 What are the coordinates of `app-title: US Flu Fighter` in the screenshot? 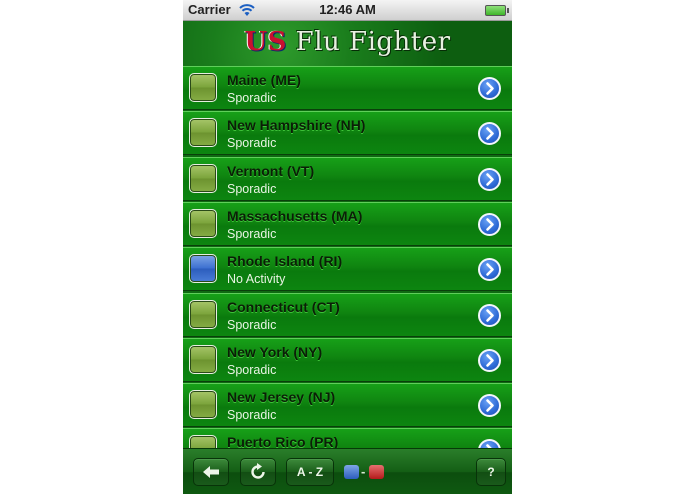 It's located at (347, 42).